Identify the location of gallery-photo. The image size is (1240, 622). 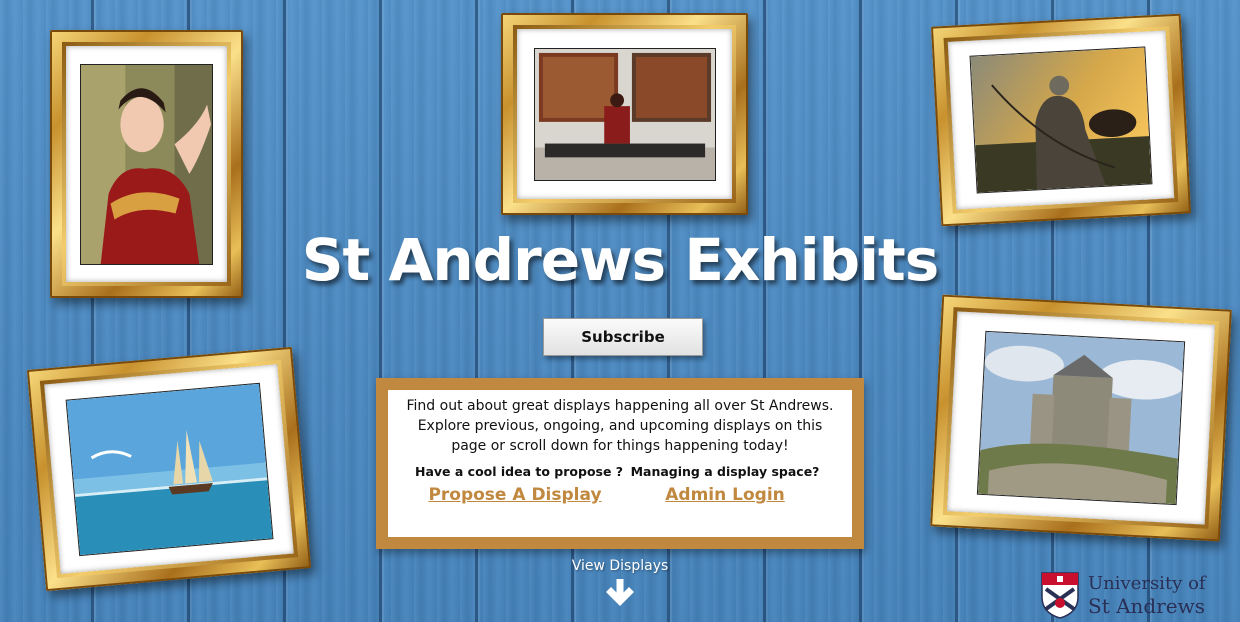
(624, 114).